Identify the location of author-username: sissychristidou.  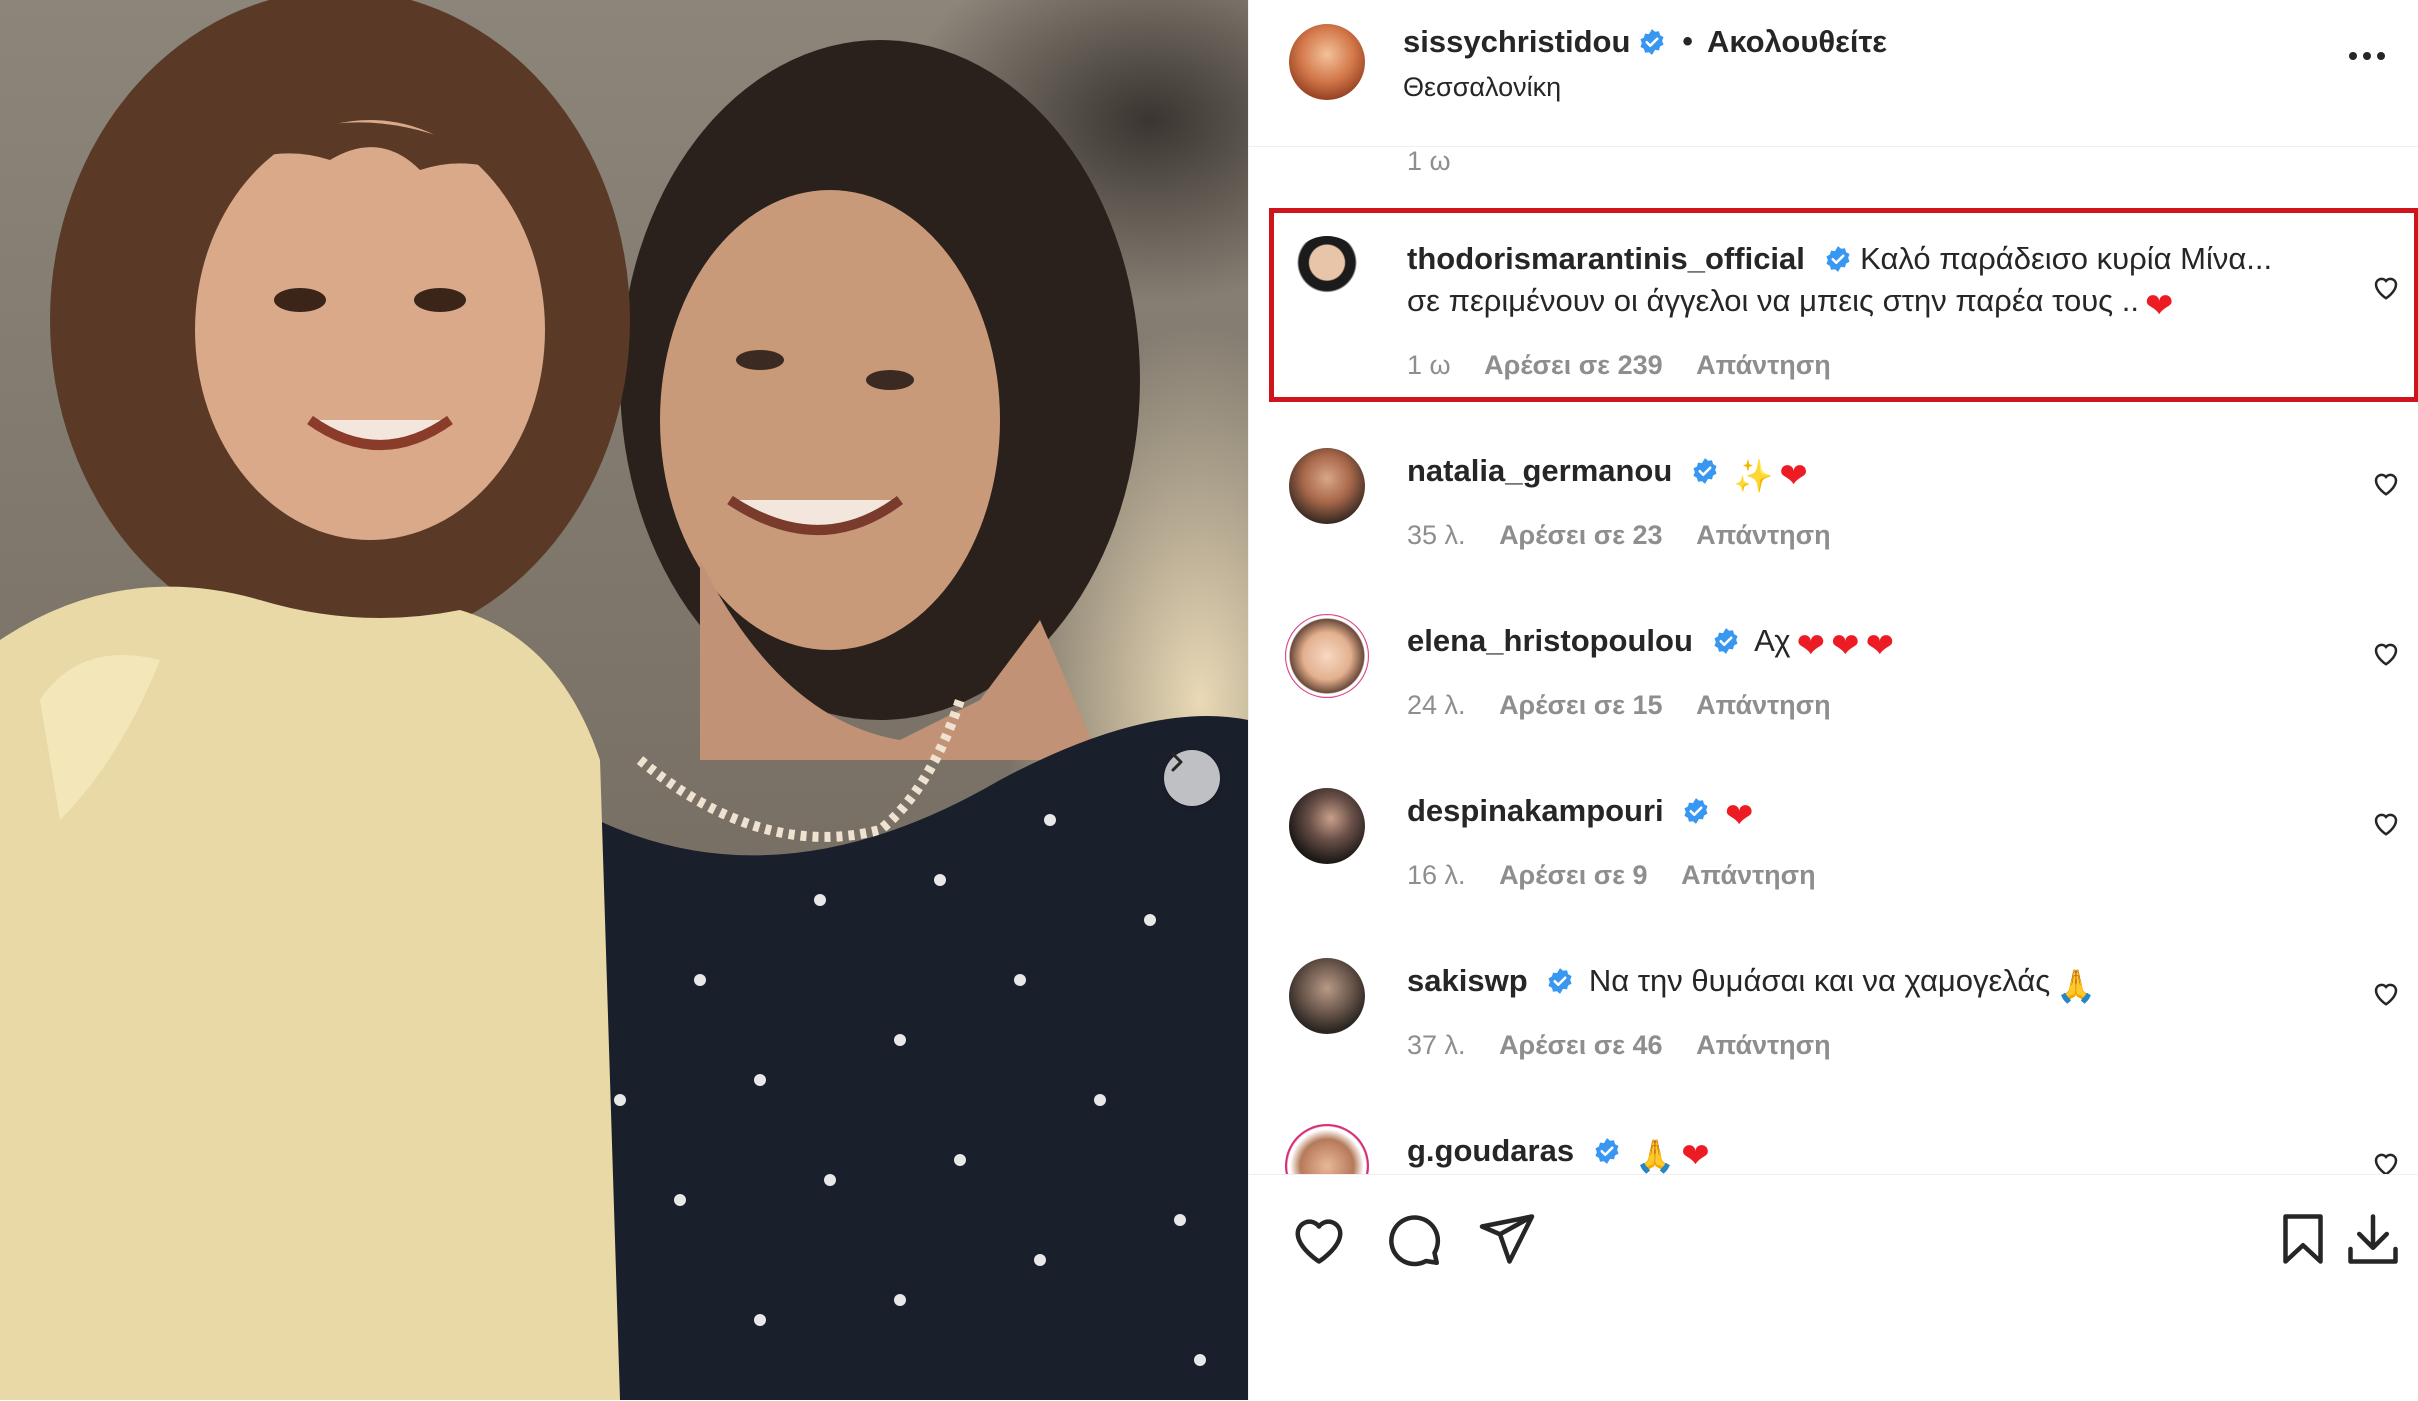
(1516, 42).